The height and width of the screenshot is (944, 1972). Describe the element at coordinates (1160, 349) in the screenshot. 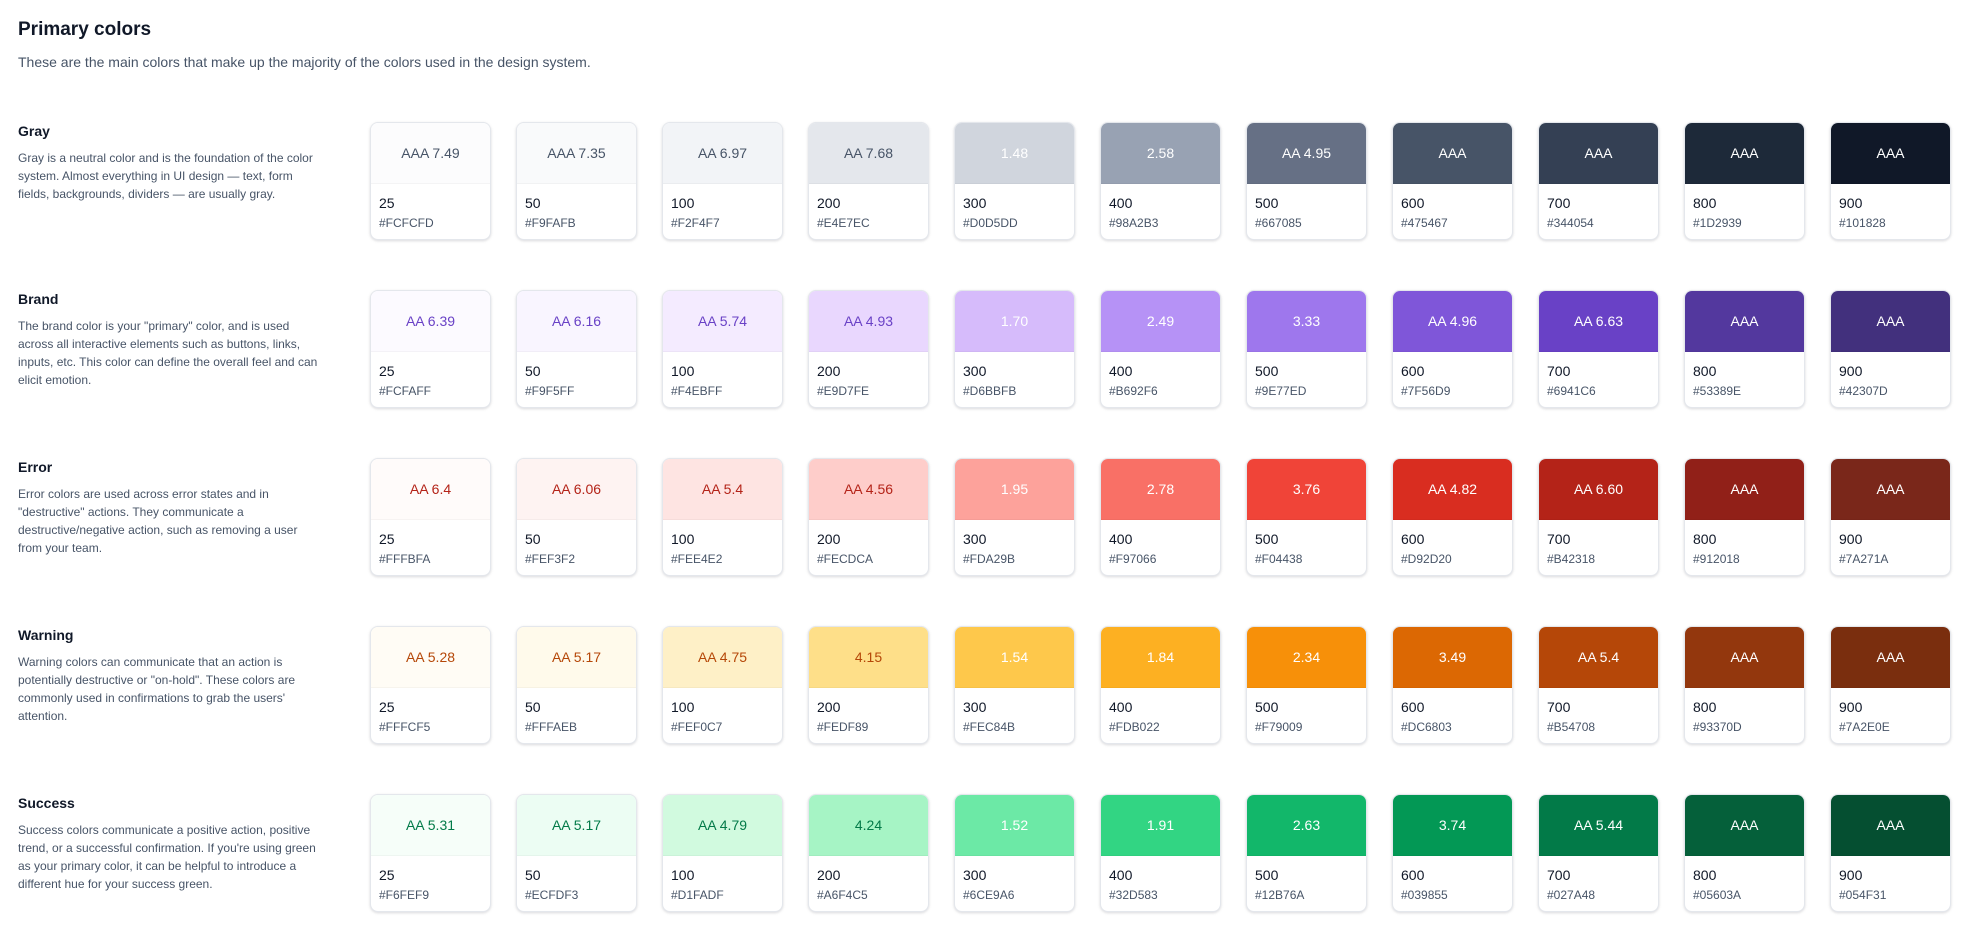

I see `color-swatch-brand-400: 2.49 400 #B692F6` at that location.